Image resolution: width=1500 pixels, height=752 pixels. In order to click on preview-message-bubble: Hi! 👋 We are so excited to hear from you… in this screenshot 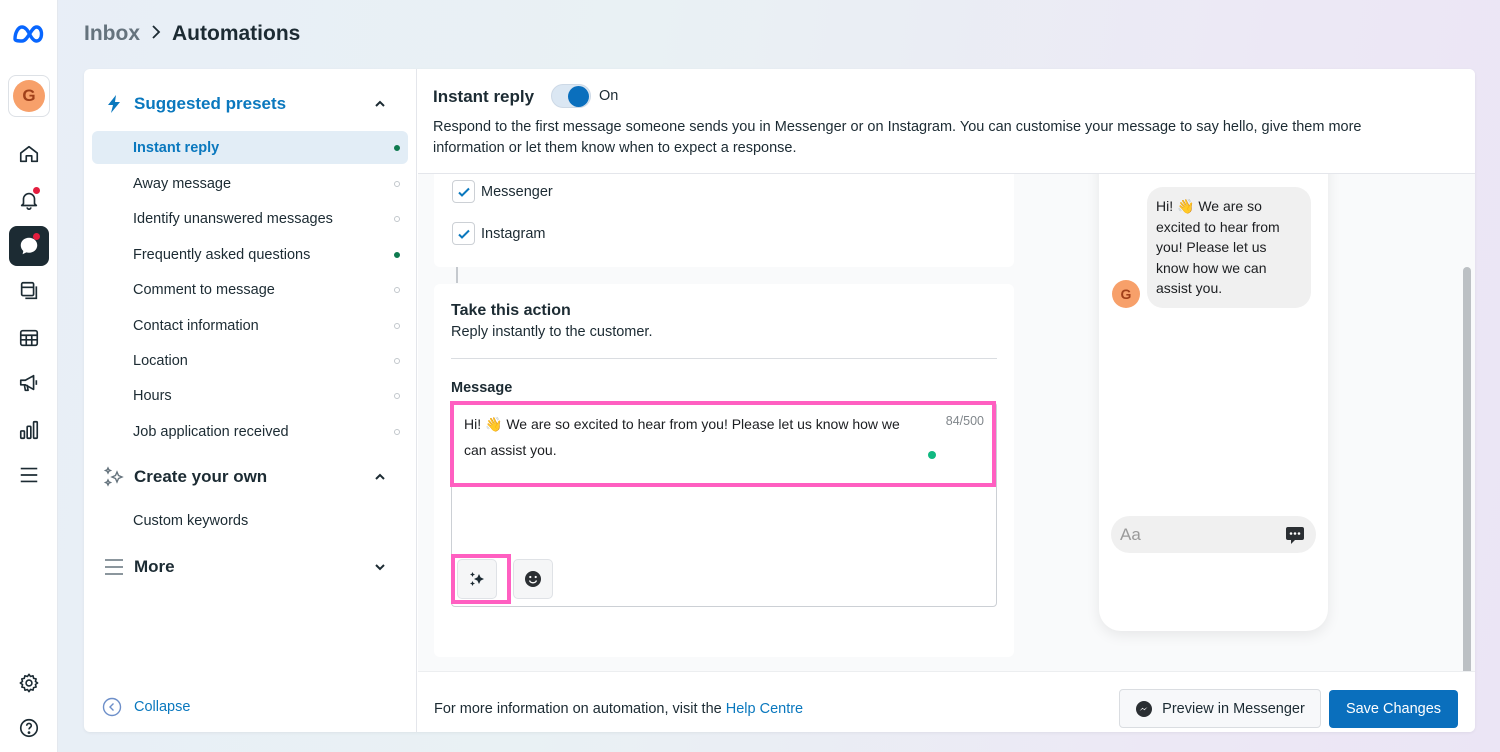, I will do `click(1229, 247)`.